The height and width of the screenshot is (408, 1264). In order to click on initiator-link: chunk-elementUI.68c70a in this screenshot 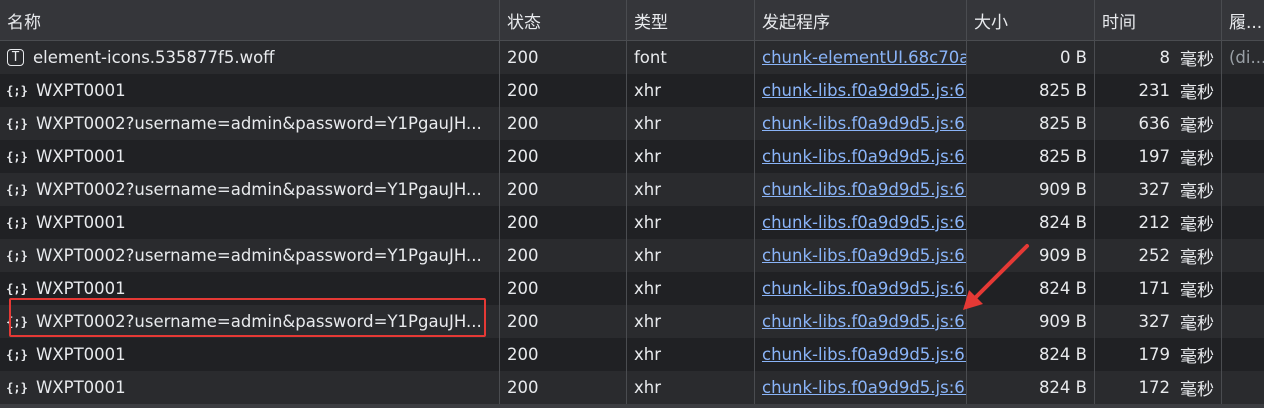, I will do `click(864, 57)`.